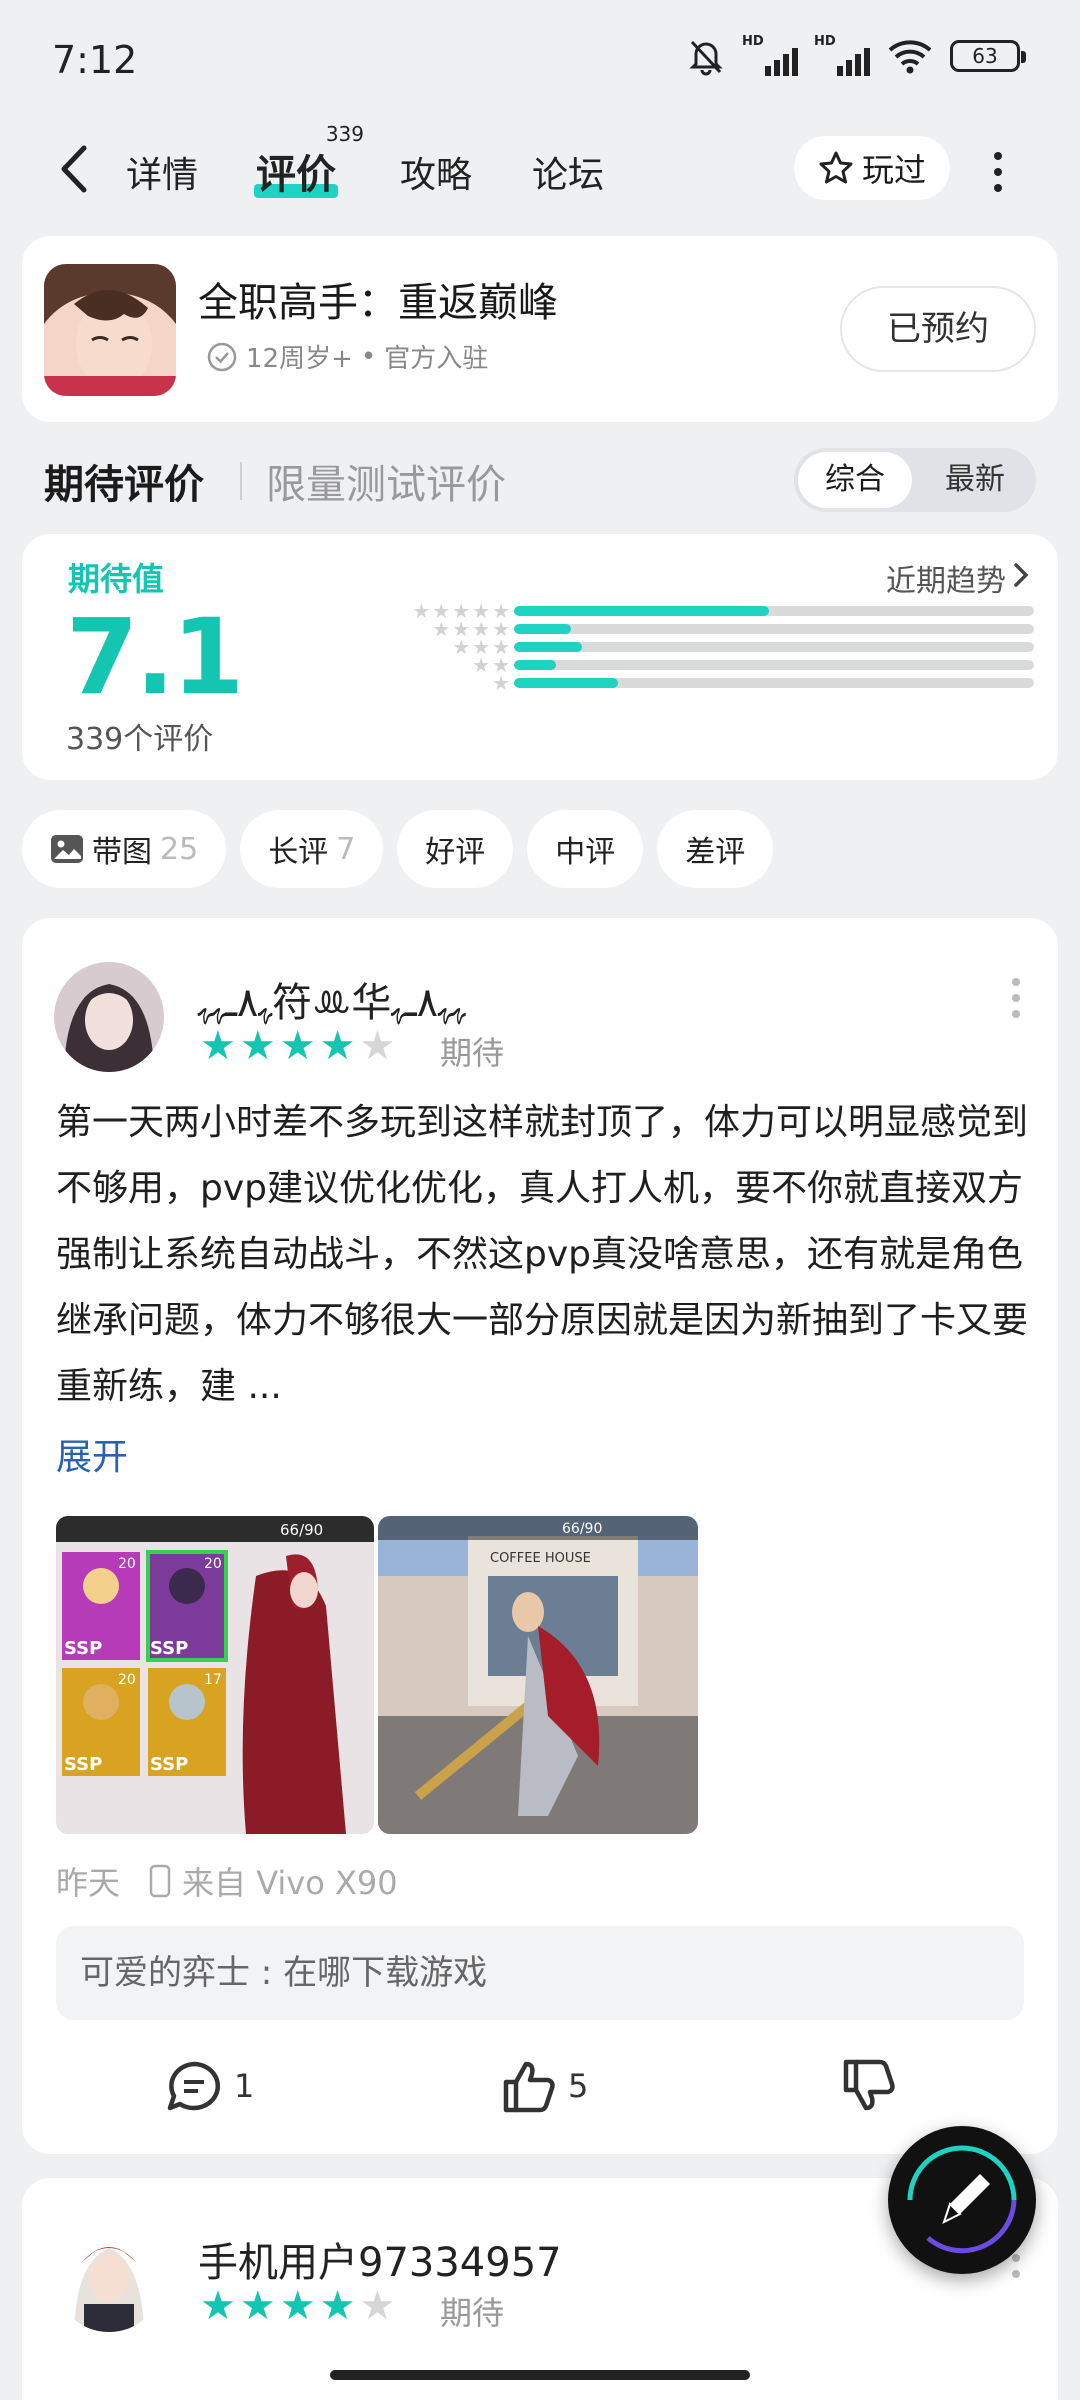  I want to click on score-card: 期待值 7.1 339个评价 近期趋势 ★★★★★ ★★★★ ★★★ ★★ ★, so click(540, 657).